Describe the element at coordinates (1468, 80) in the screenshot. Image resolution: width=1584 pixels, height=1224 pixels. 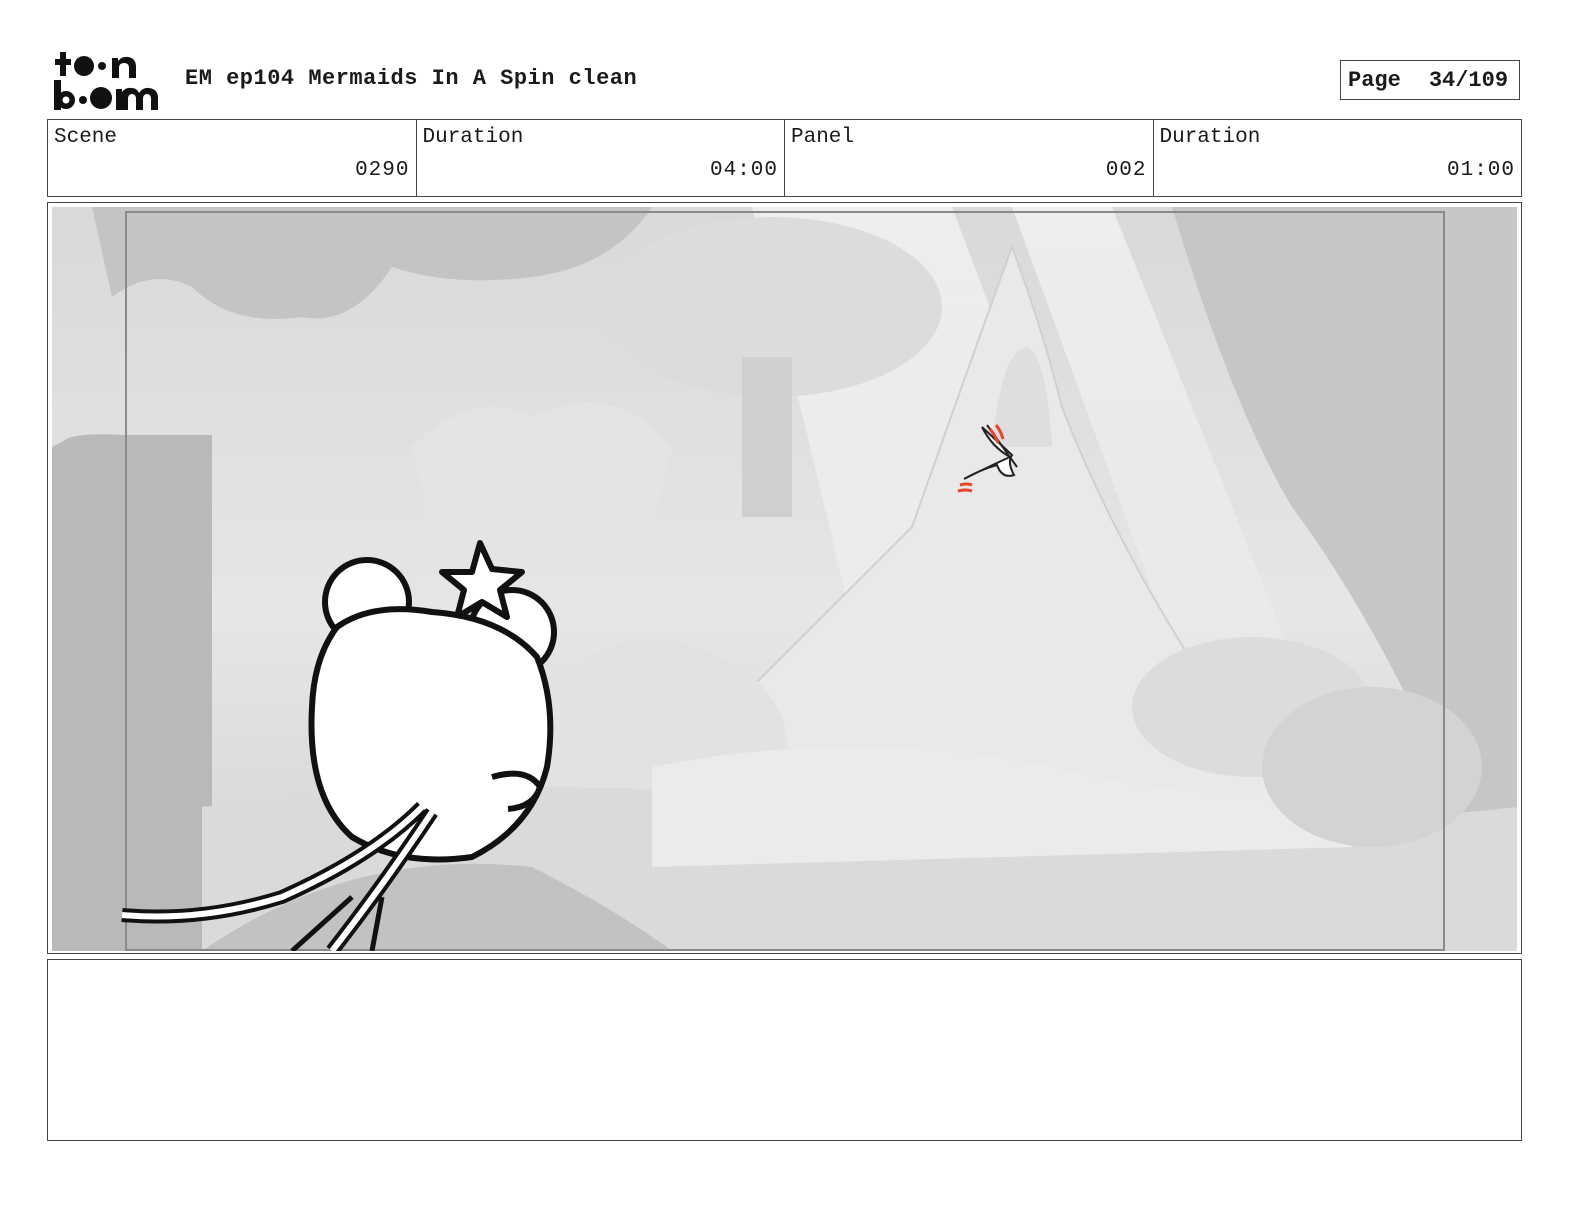
I see `page-number: 34/109` at that location.